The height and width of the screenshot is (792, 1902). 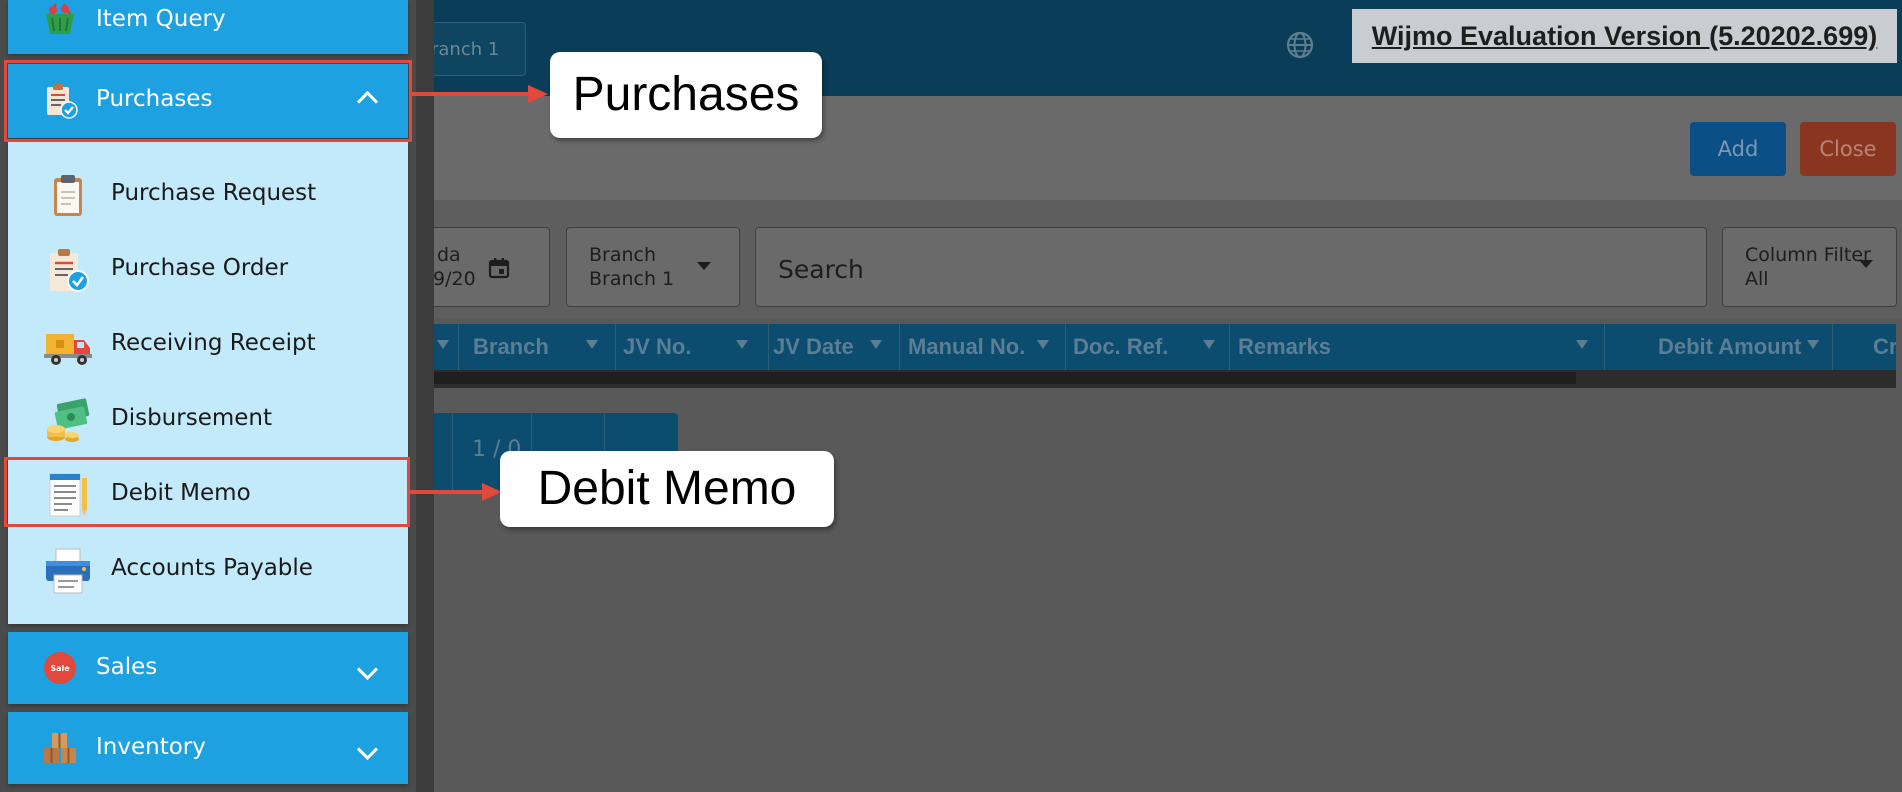 What do you see at coordinates (213, 343) in the screenshot?
I see `submenu-item-label: Receiving Receipt` at bounding box center [213, 343].